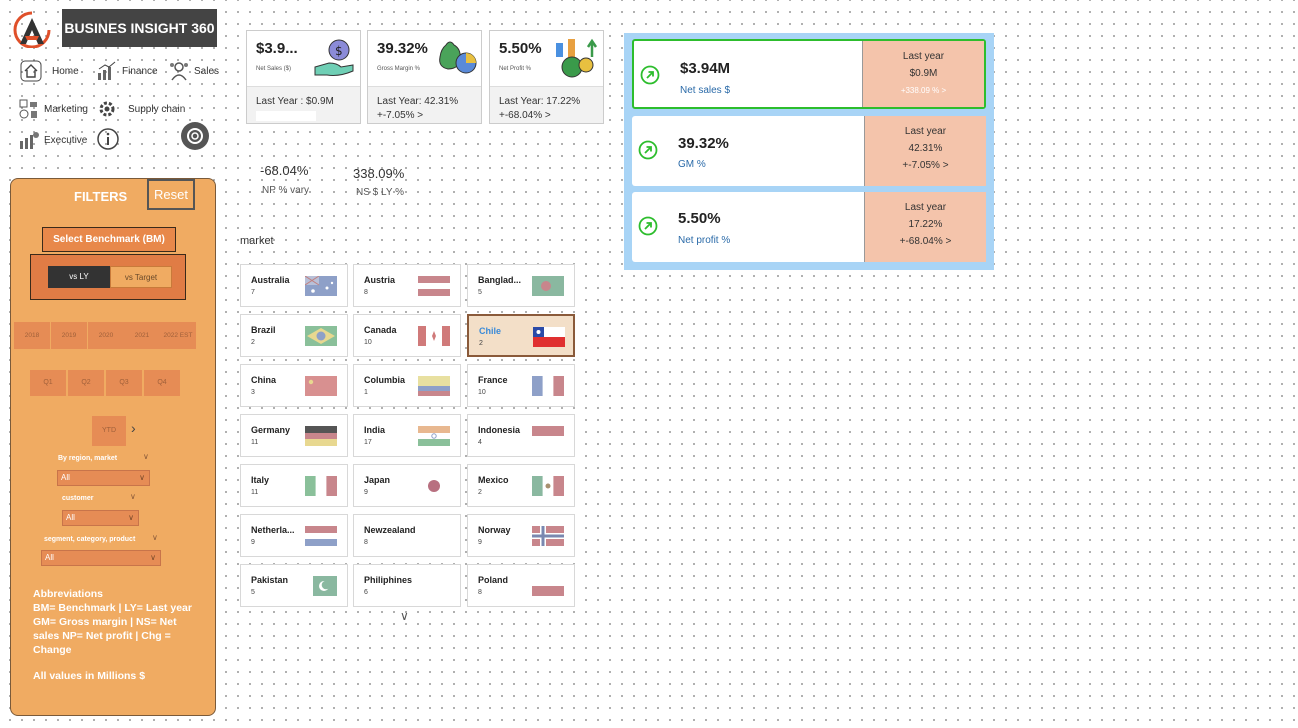 This screenshot has height=728, width=1298. Describe the element at coordinates (294, 435) in the screenshot. I see `market-tile-germany: Germany 11` at that location.